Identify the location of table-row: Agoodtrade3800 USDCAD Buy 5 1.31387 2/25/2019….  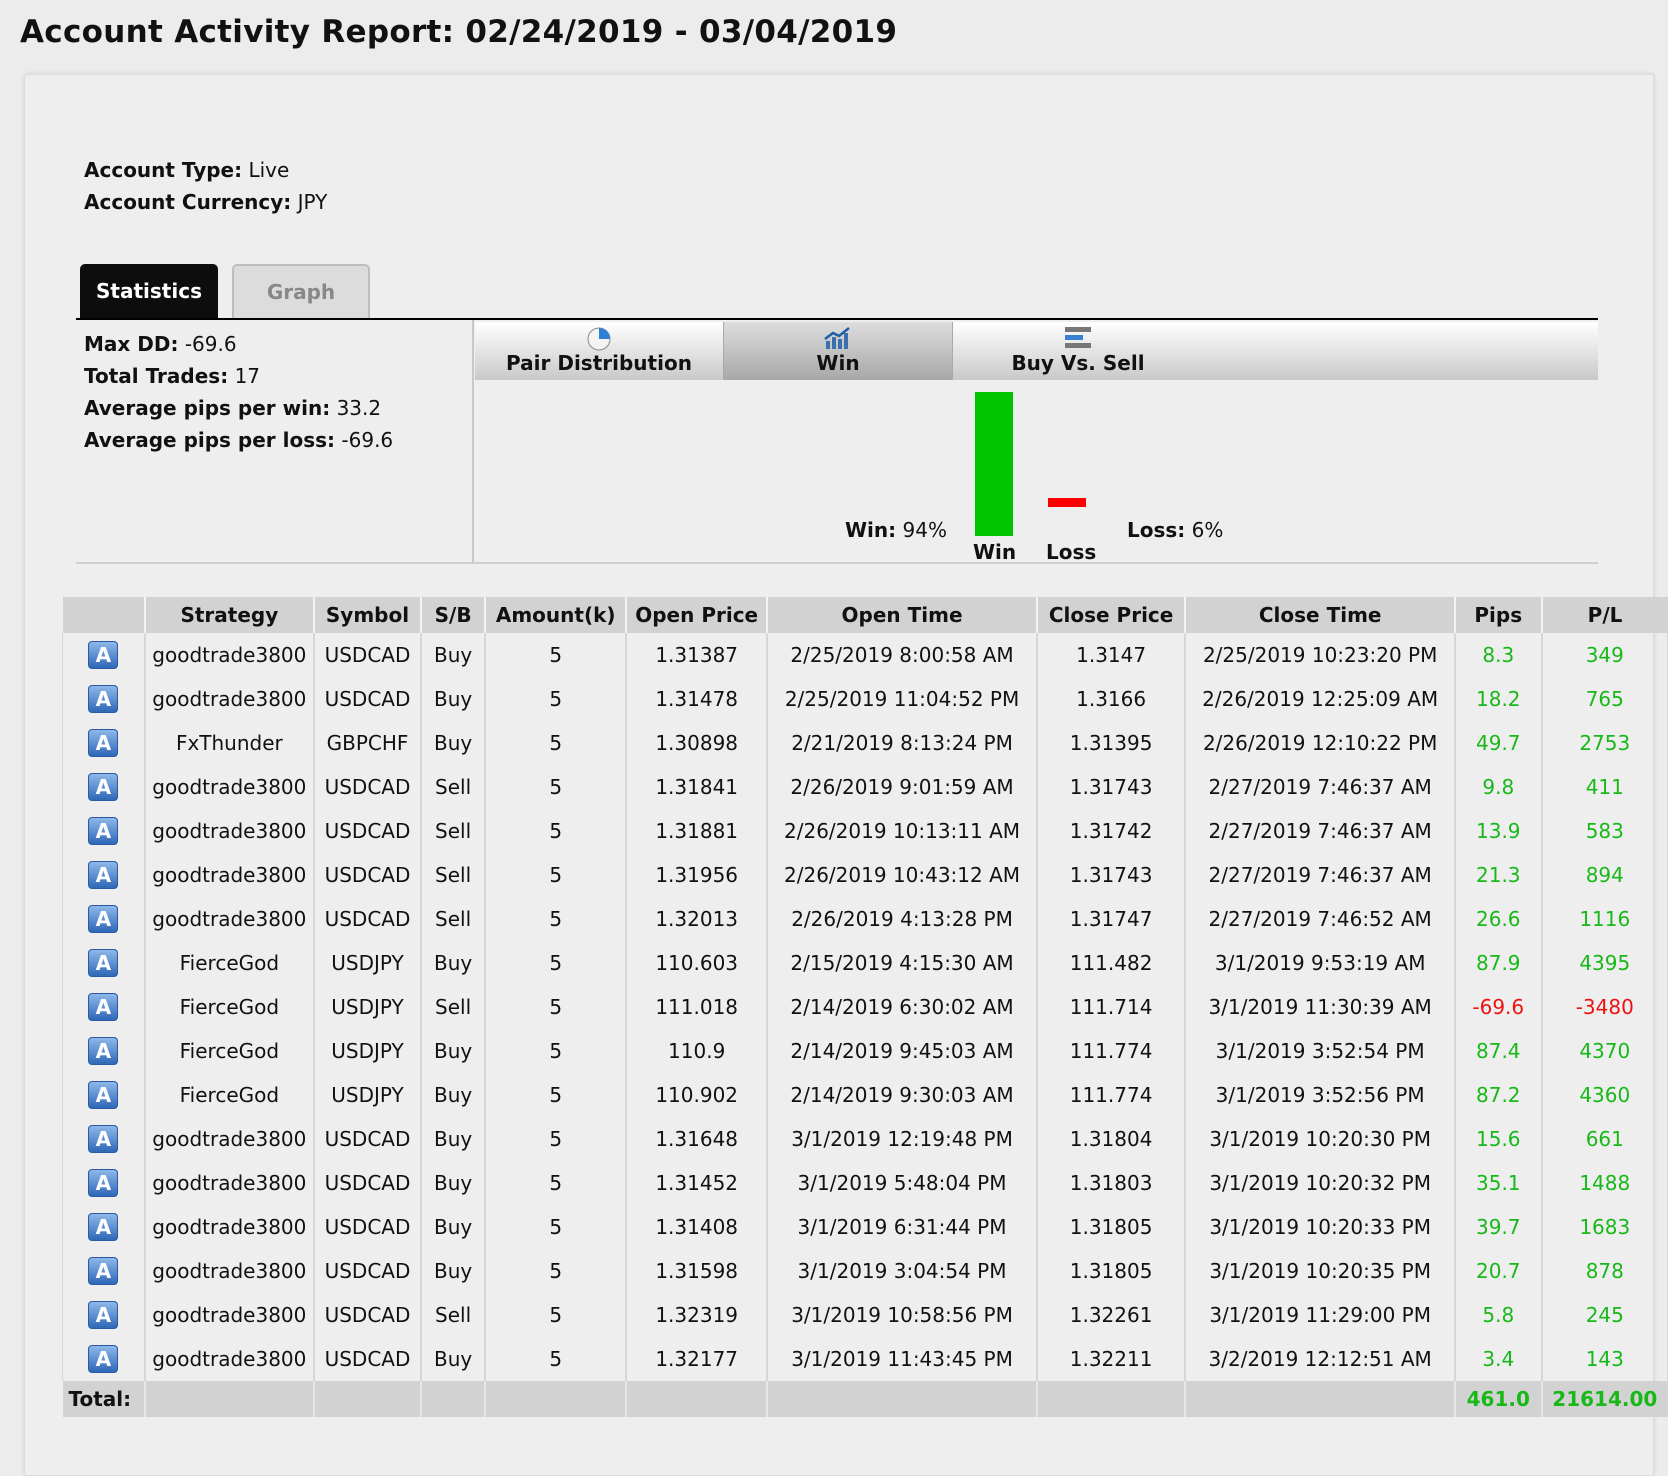
(864, 655).